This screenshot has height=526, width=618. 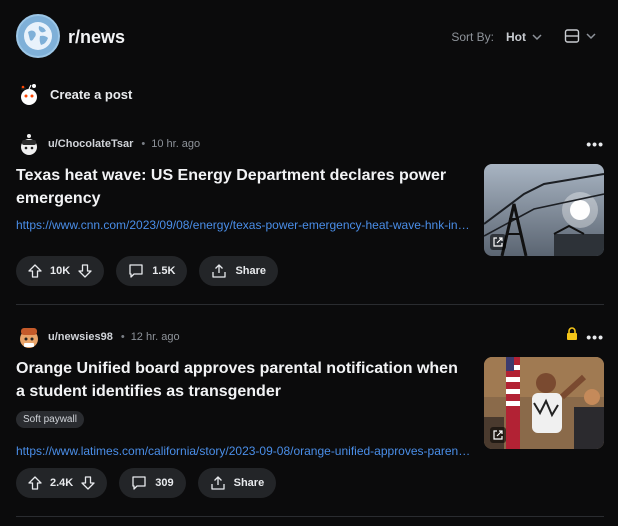 I want to click on card-layout-icon, so click(x=572, y=36).